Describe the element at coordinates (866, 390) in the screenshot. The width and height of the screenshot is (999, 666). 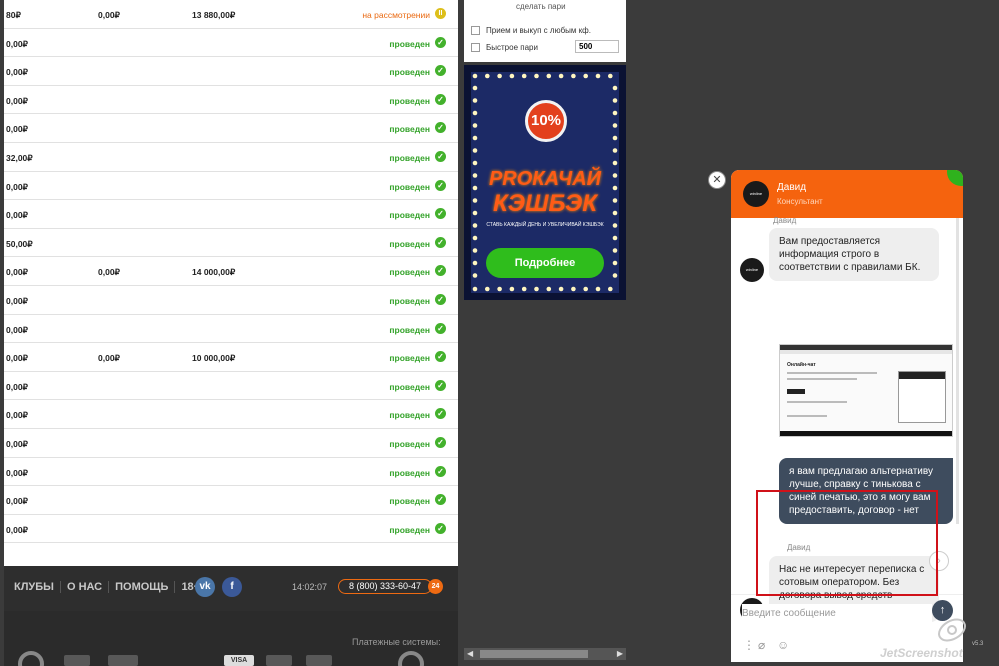
I see `attached-screenshot: Онлайн-чат` at that location.